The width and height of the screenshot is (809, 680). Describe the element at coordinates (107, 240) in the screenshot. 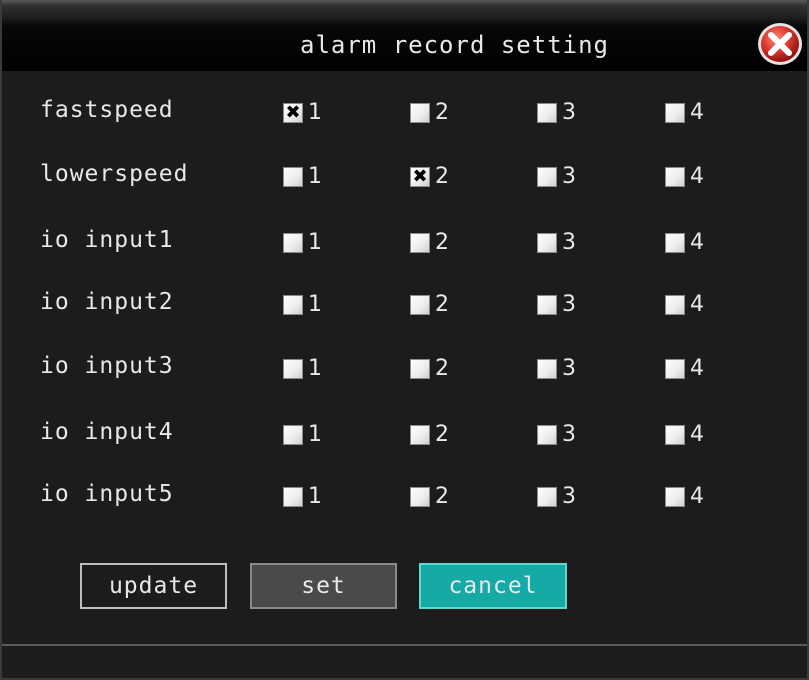

I see `row-label: io input1` at that location.